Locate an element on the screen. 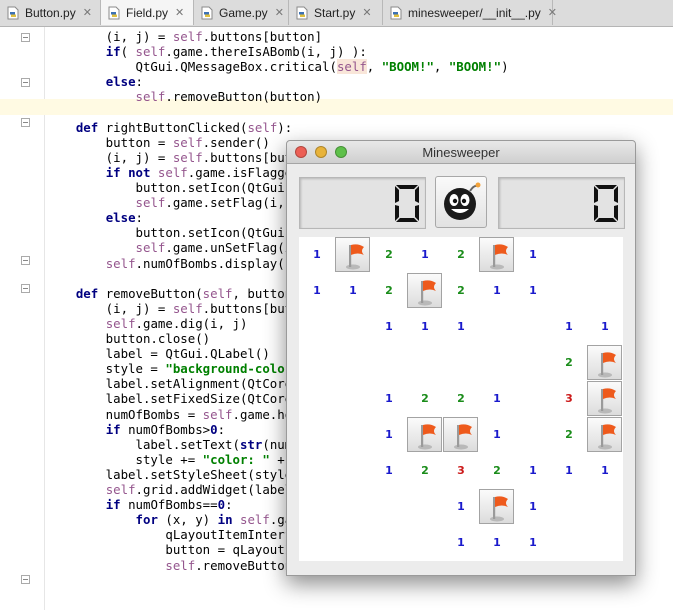 The image size is (673, 610). tab-label: Button.py is located at coordinates (50, 12).